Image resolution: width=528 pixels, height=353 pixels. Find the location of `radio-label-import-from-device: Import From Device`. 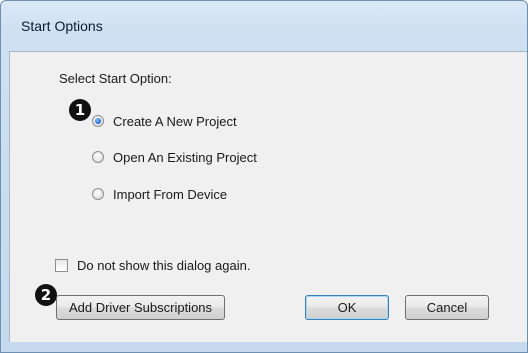

radio-label-import-from-device: Import From Device is located at coordinates (170, 194).